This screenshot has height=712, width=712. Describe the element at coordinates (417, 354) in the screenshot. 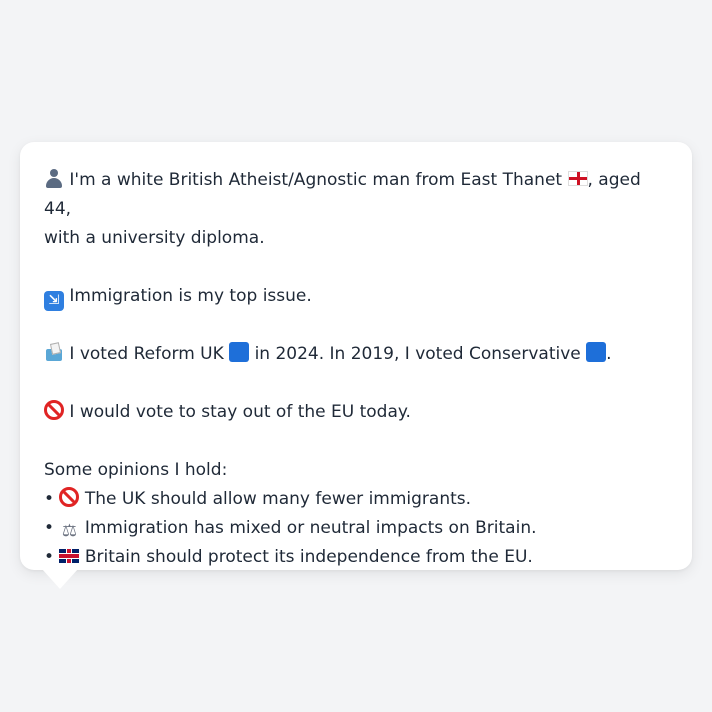

I see `vote-text-2: in 2024. In 2019, I voted Conservative` at that location.